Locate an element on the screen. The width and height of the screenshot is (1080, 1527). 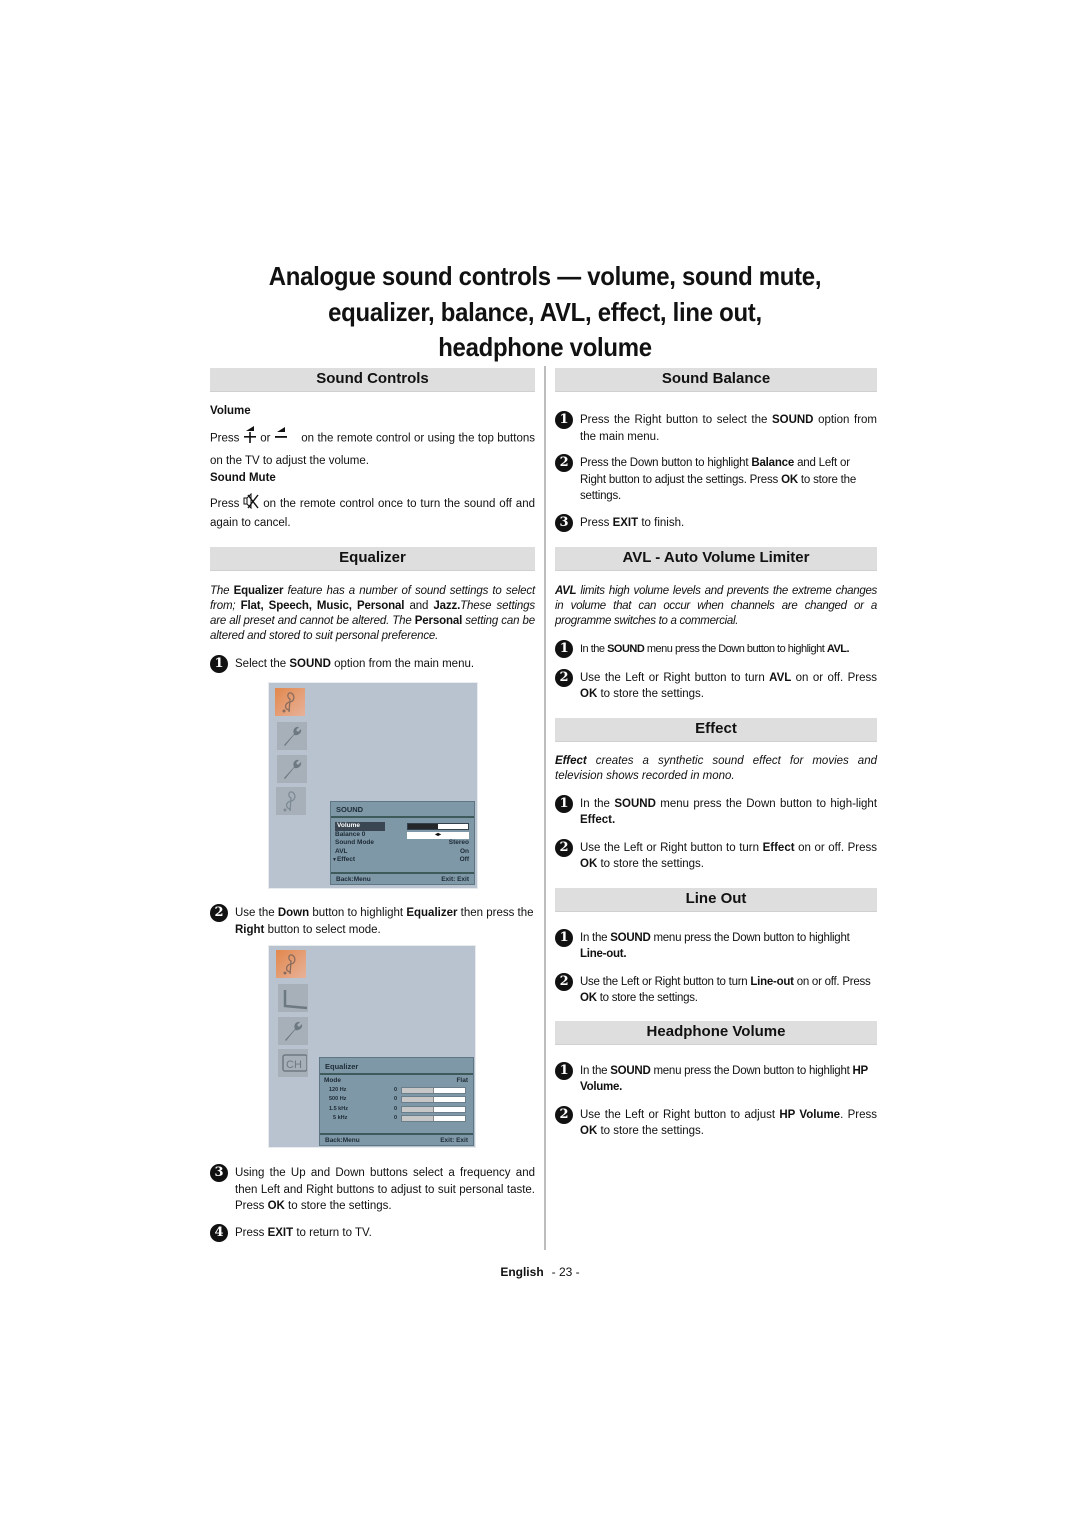
volume-text: Press is located at coordinates (225, 438).